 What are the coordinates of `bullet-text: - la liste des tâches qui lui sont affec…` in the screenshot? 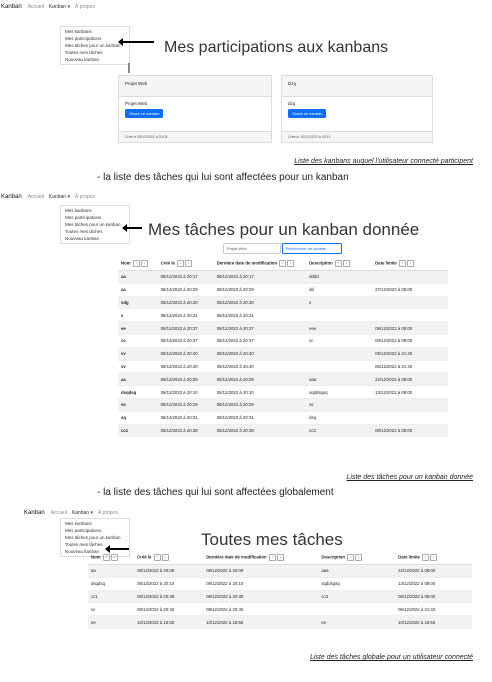 It's located at (215, 492).